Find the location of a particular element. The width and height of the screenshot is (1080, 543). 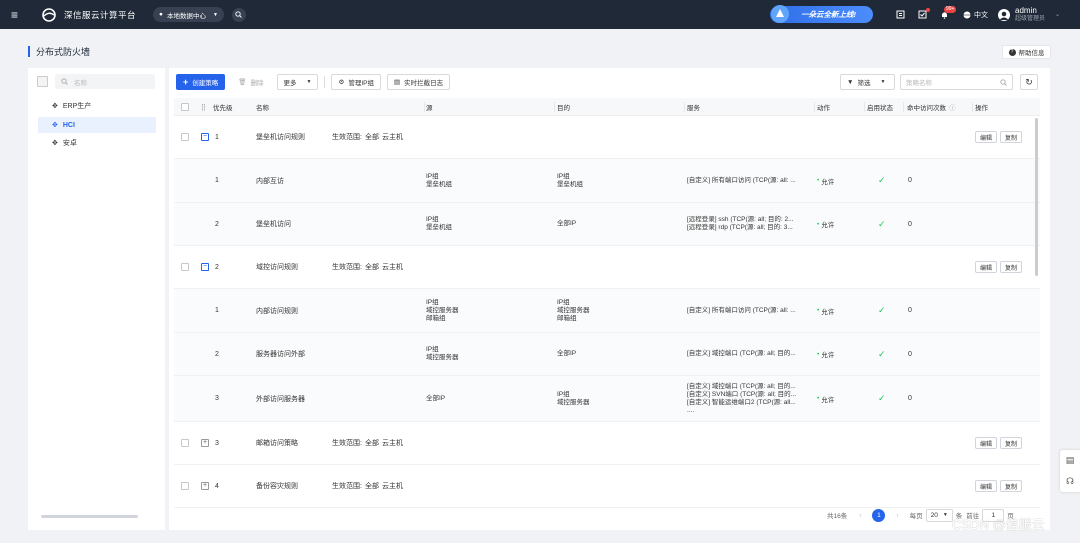

user-role: 超级管理员 is located at coordinates (1030, 18).